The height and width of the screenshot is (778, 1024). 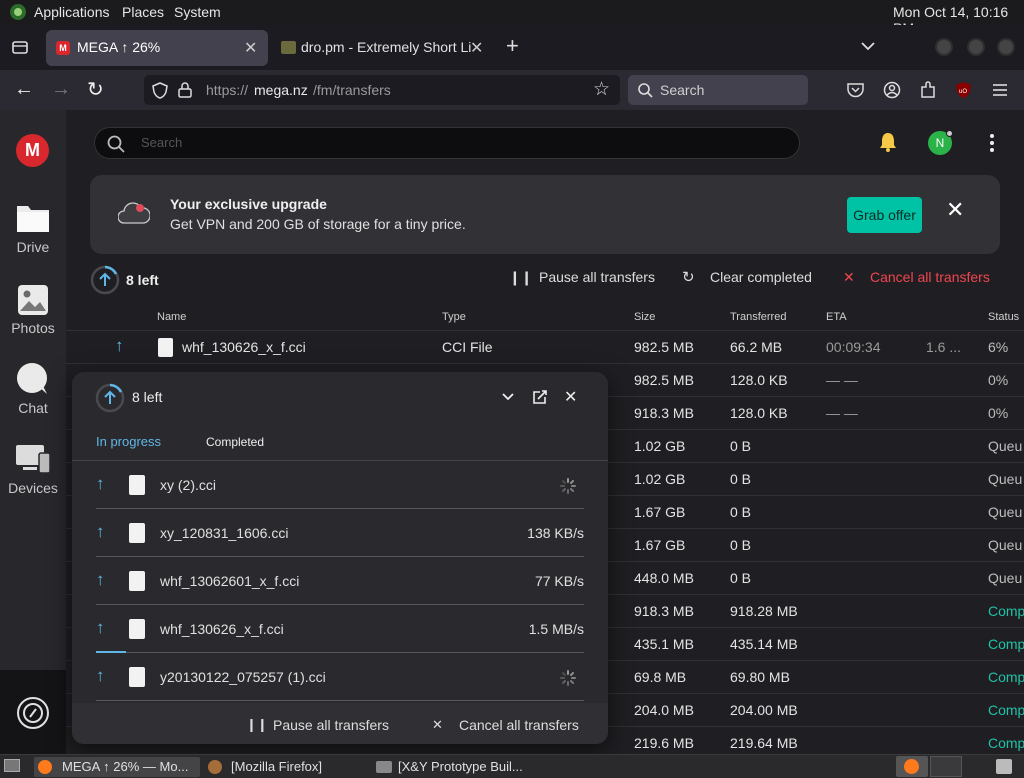 I want to click on show-desktop-icon, so click(x=12, y=765).